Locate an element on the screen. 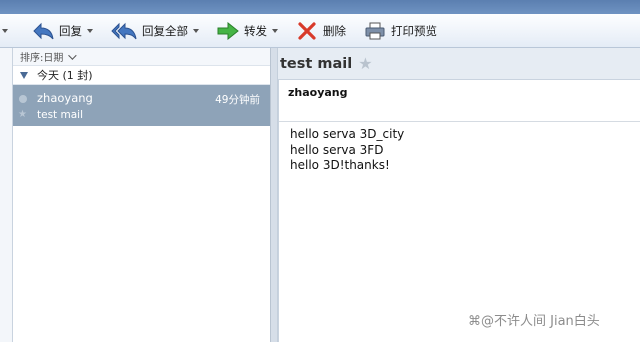  reply-all-arrow-icon is located at coordinates (124, 31).